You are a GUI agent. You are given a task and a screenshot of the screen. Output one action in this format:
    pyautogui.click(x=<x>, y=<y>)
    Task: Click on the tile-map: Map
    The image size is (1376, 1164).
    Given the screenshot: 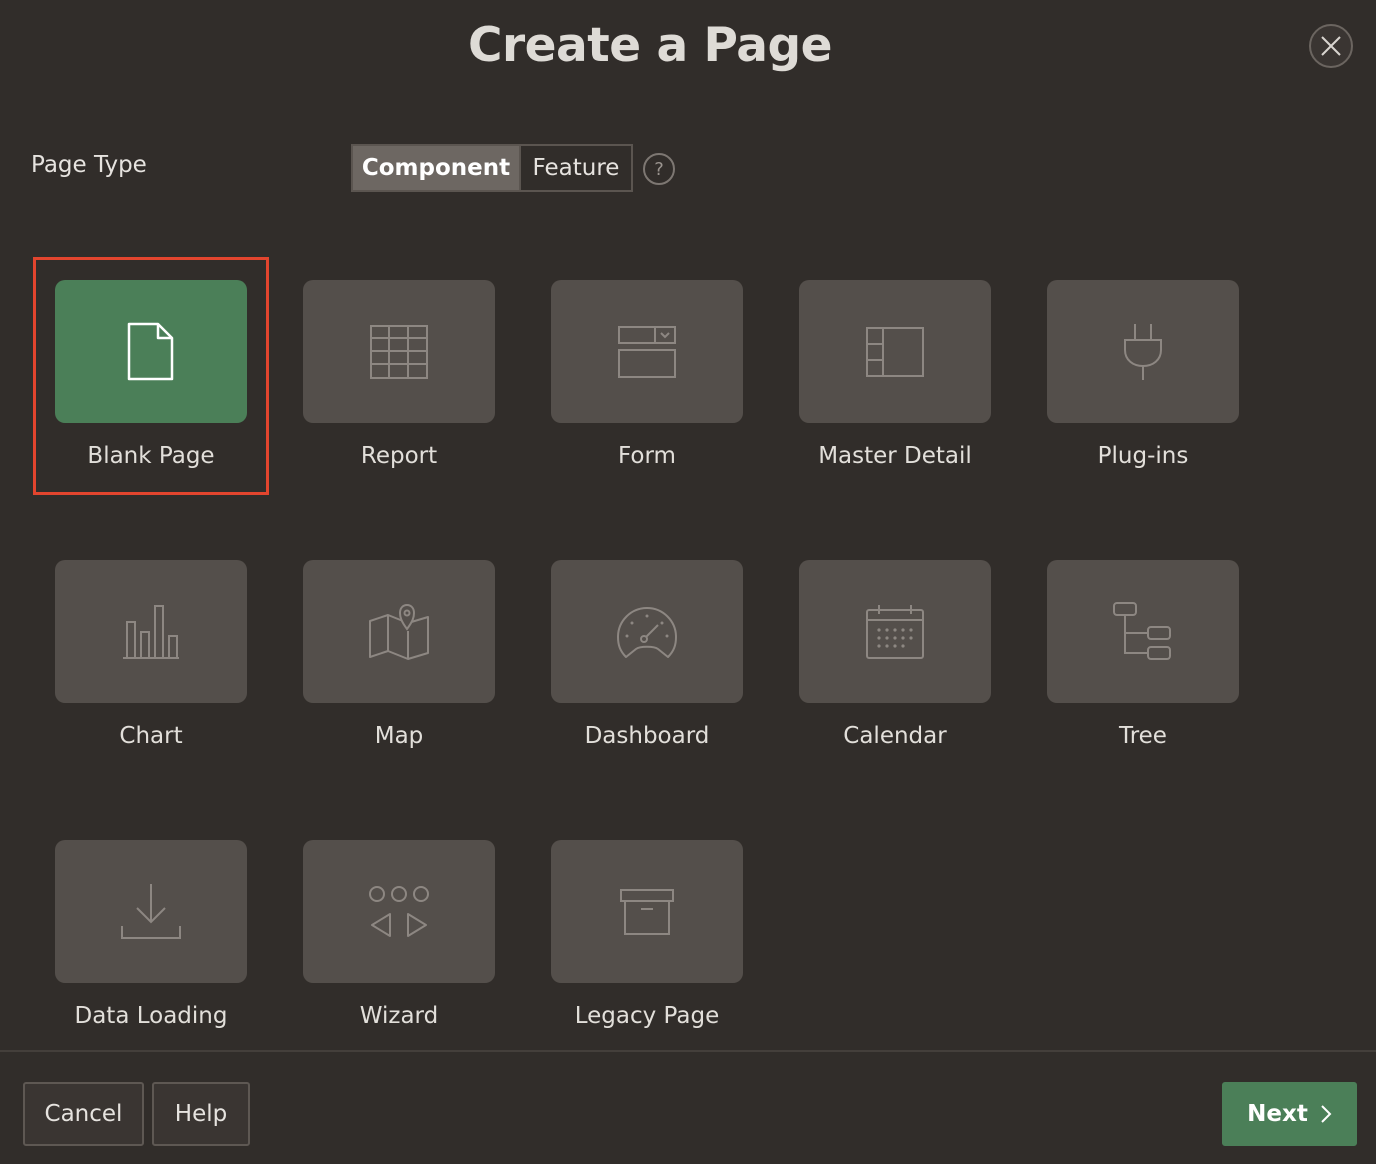 What is the action you would take?
    pyautogui.click(x=399, y=654)
    